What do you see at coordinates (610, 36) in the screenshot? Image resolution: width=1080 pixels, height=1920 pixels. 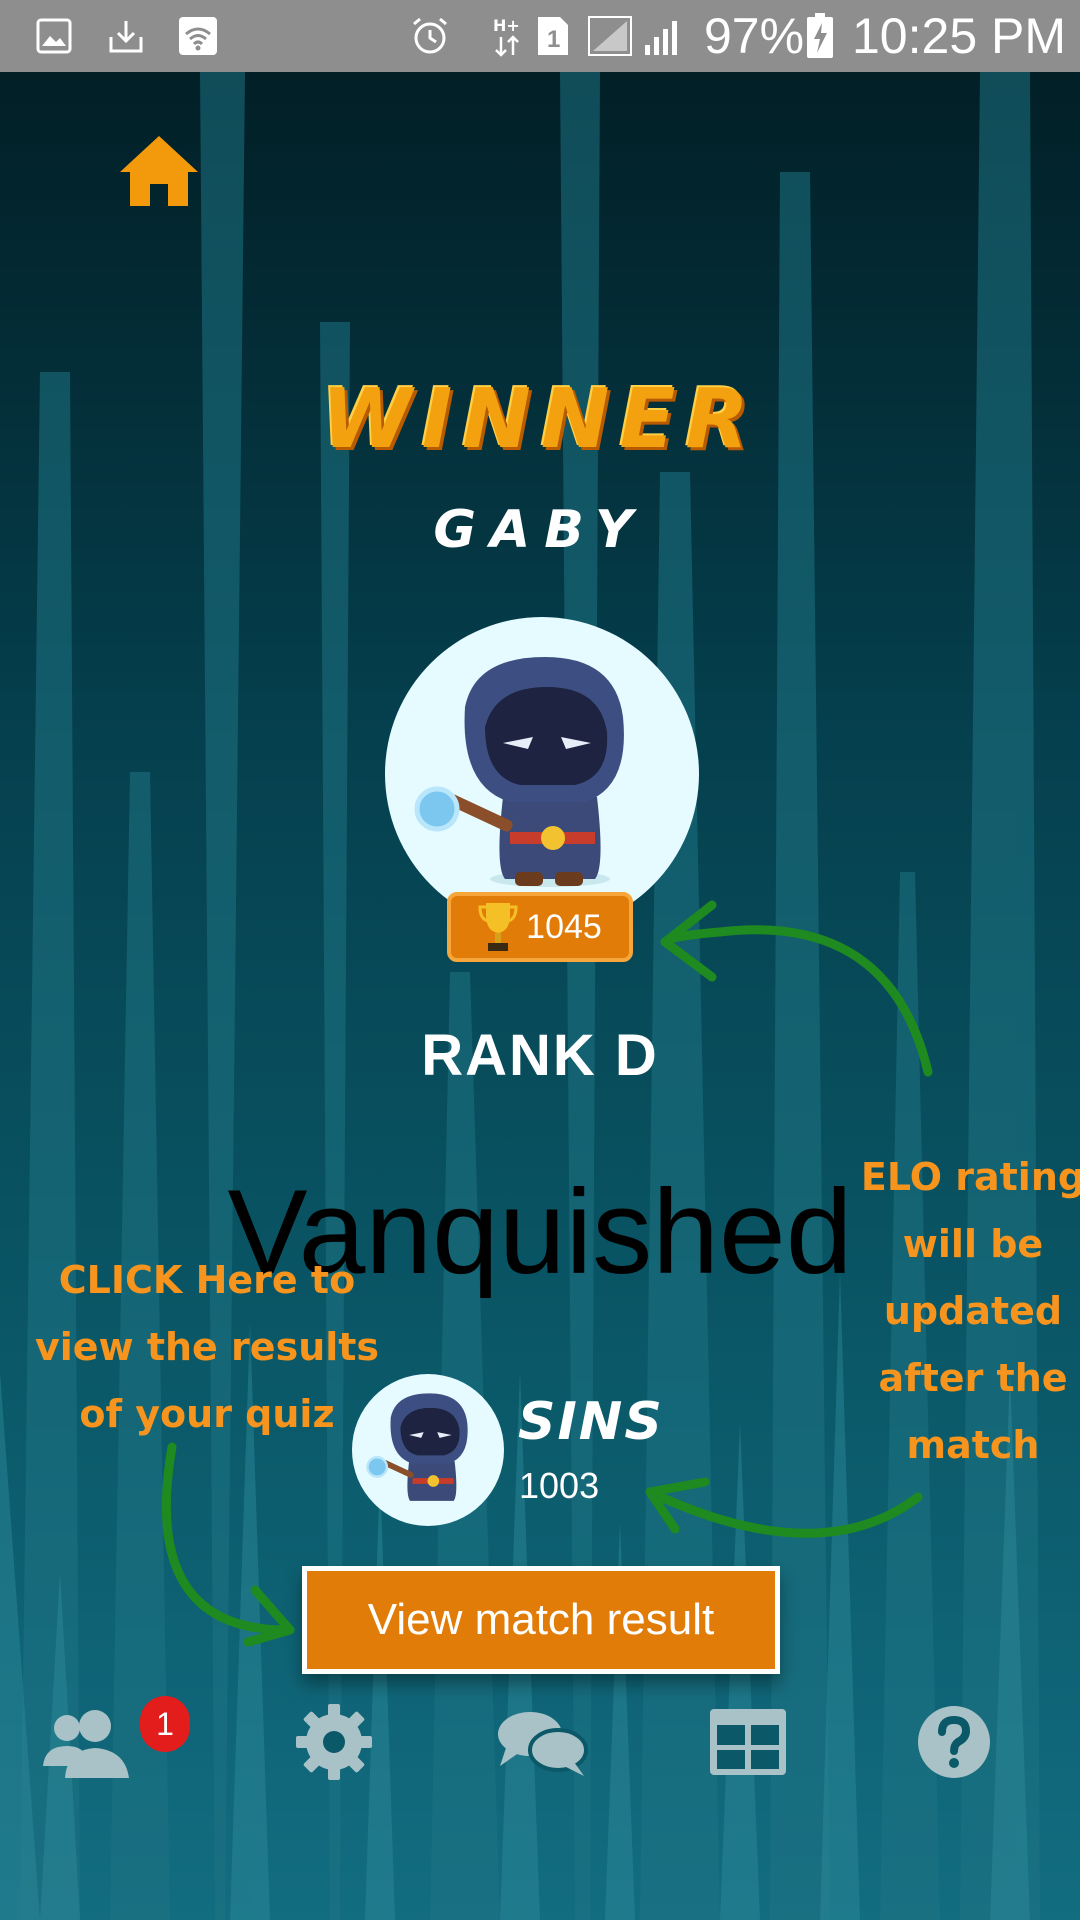 I see `signal-icon` at bounding box center [610, 36].